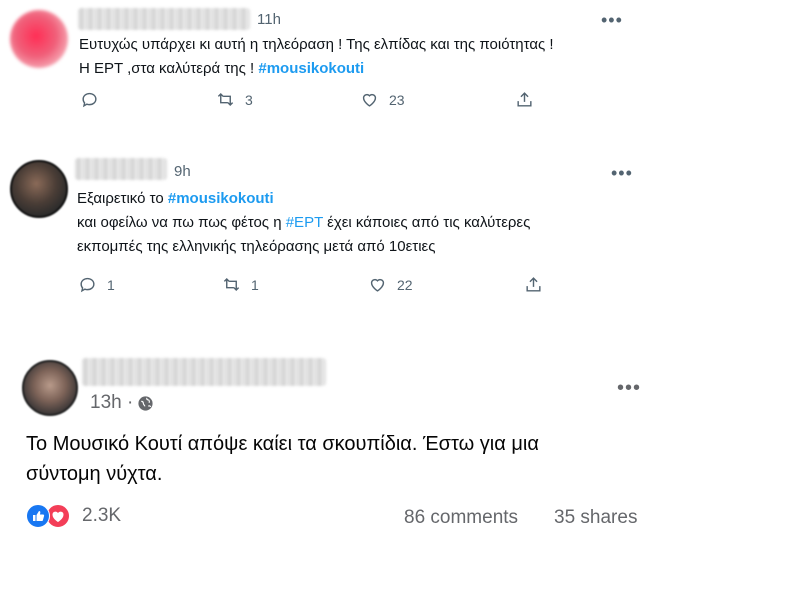  What do you see at coordinates (204, 372) in the screenshot?
I see `fb-username-blurred` at bounding box center [204, 372].